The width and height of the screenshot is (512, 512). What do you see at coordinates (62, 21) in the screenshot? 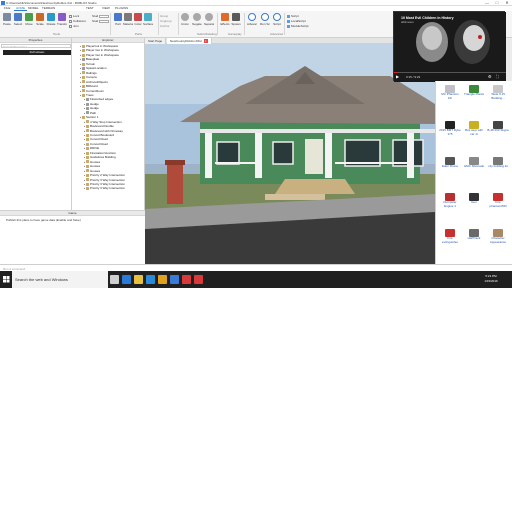
I see `tool-transform: Transform` at bounding box center [62, 21].